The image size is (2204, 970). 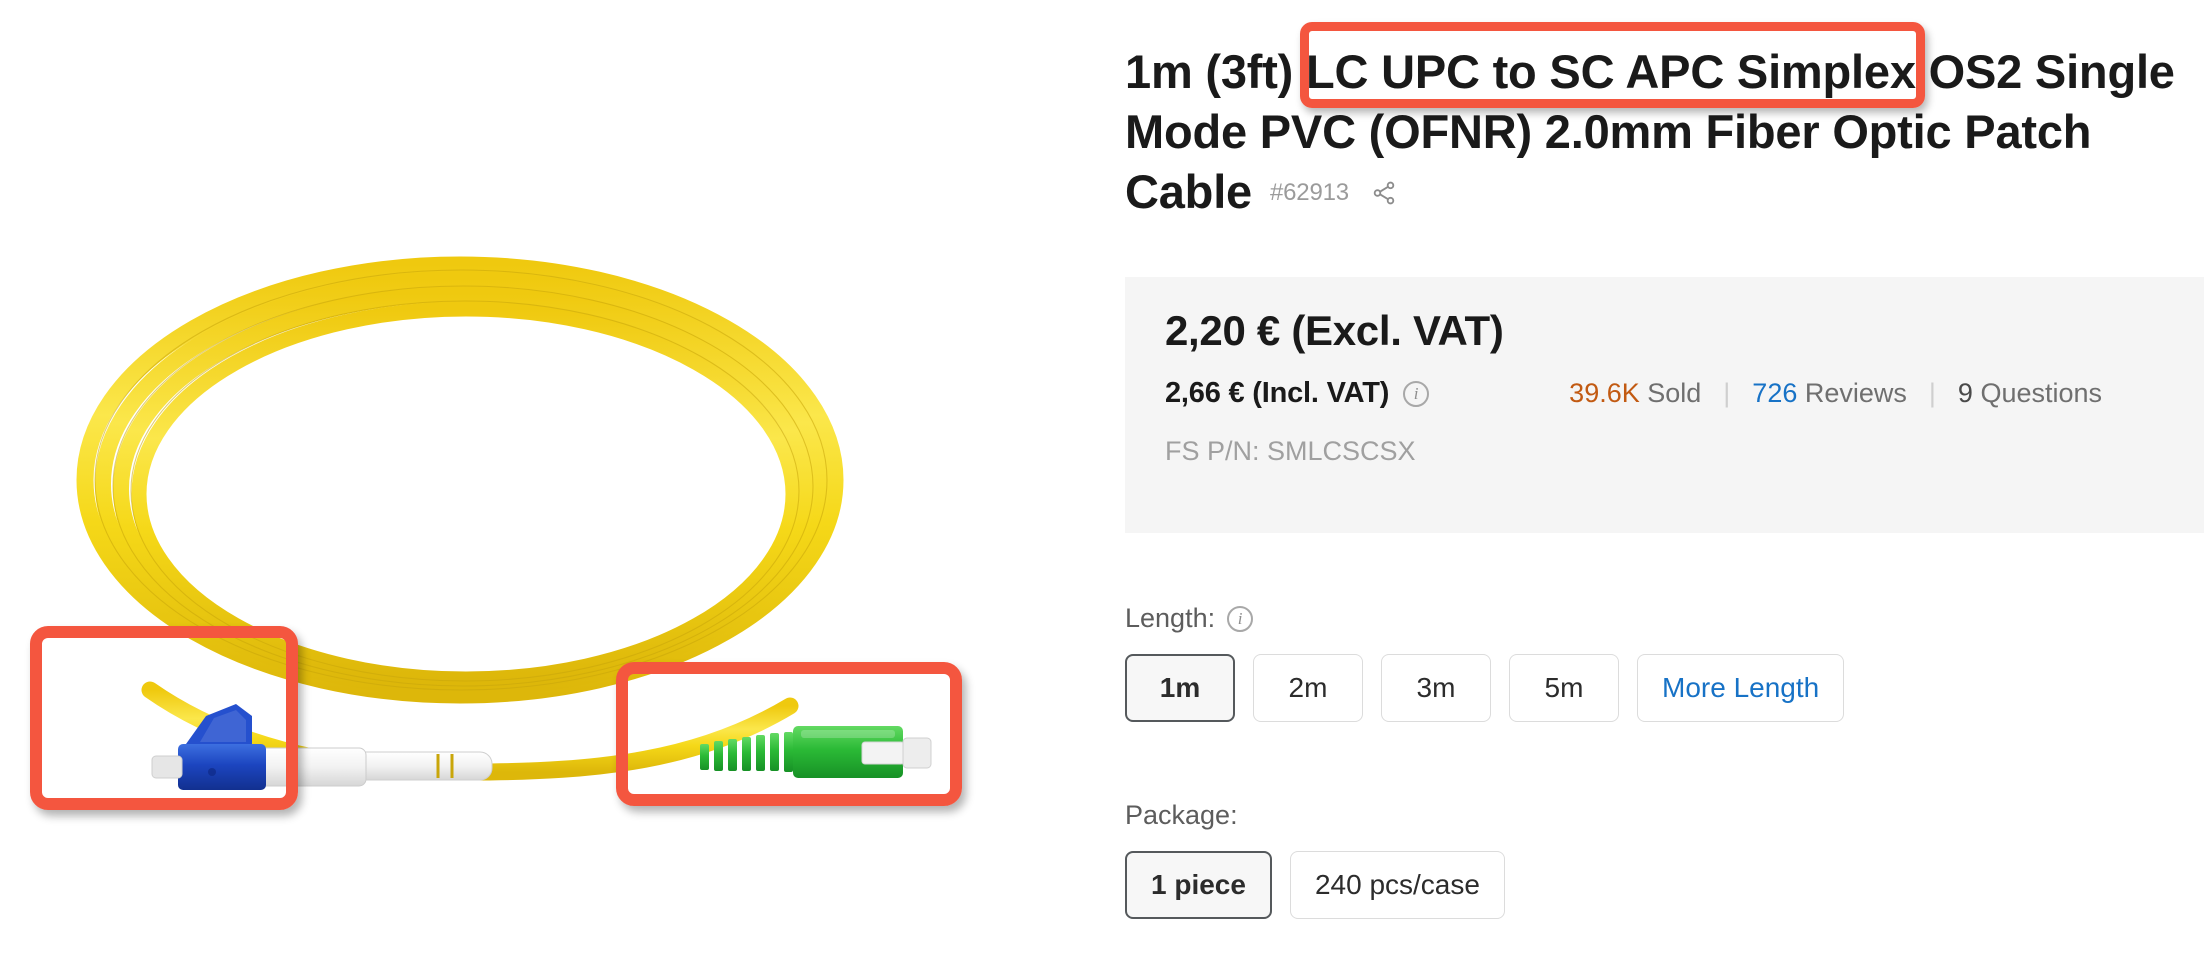 I want to click on product-sku: #62913, so click(x=1309, y=192).